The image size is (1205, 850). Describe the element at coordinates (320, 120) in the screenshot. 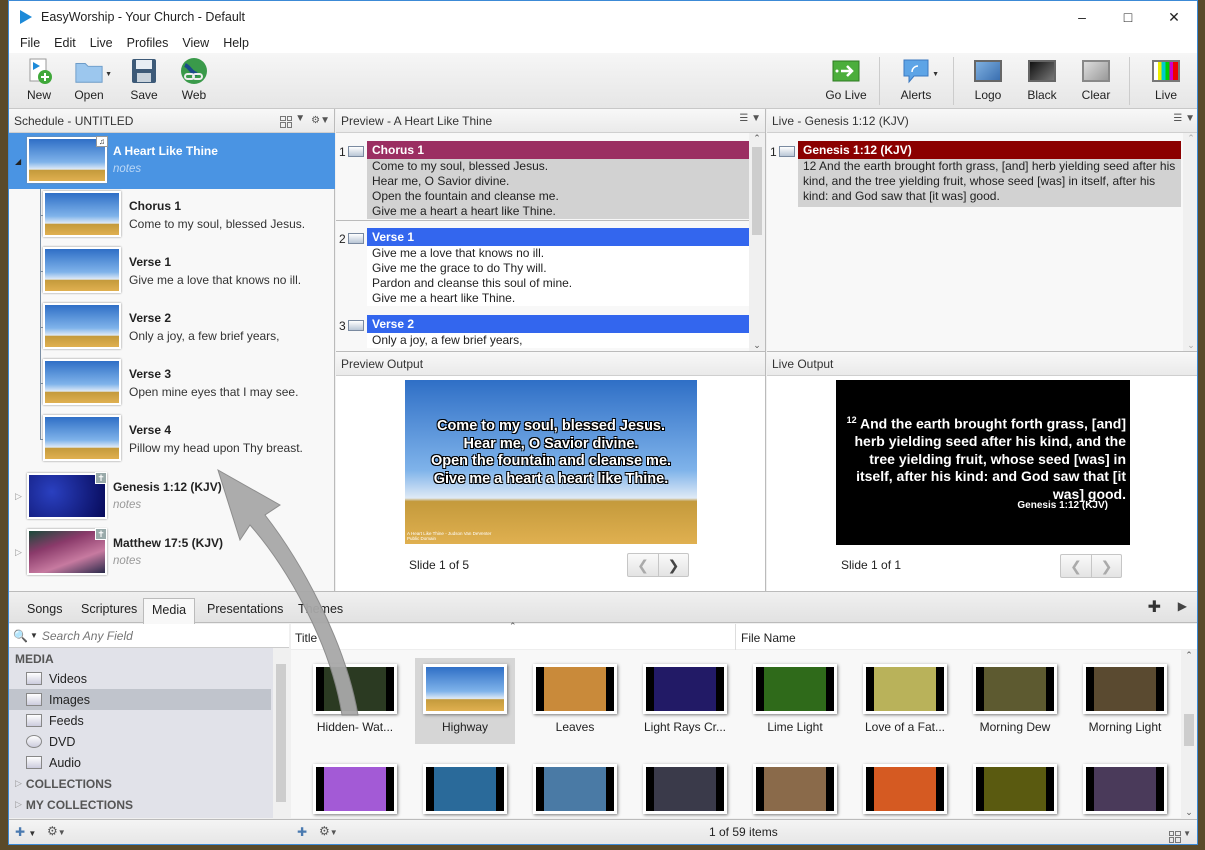

I see `schedule-settings-button: ⚙▼` at that location.